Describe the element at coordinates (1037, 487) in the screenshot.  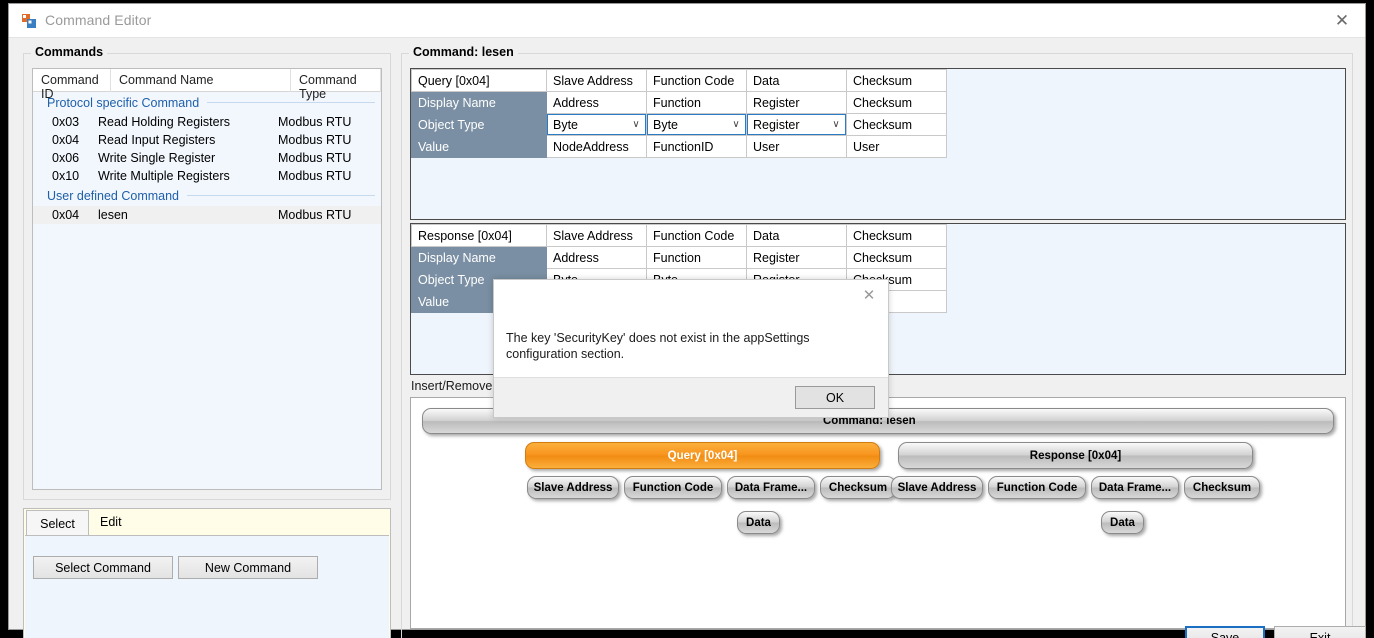
I see `frame-node-response-function-code: Function Code` at that location.